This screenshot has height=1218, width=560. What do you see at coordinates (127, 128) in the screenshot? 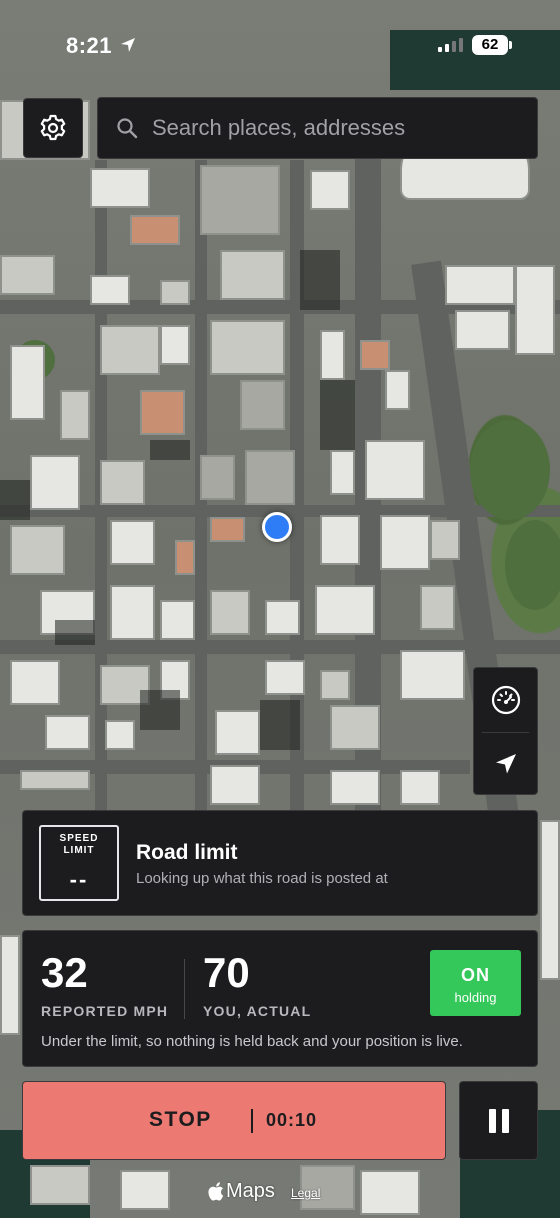
I see `search-icon` at bounding box center [127, 128].